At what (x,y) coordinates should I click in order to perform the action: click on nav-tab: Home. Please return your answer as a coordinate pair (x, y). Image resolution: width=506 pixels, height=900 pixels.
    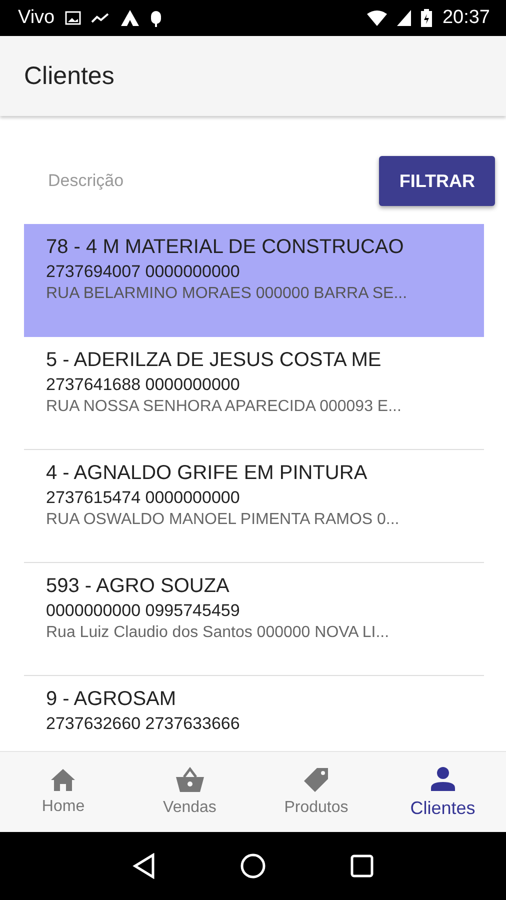
    Looking at the image, I should click on (63, 792).